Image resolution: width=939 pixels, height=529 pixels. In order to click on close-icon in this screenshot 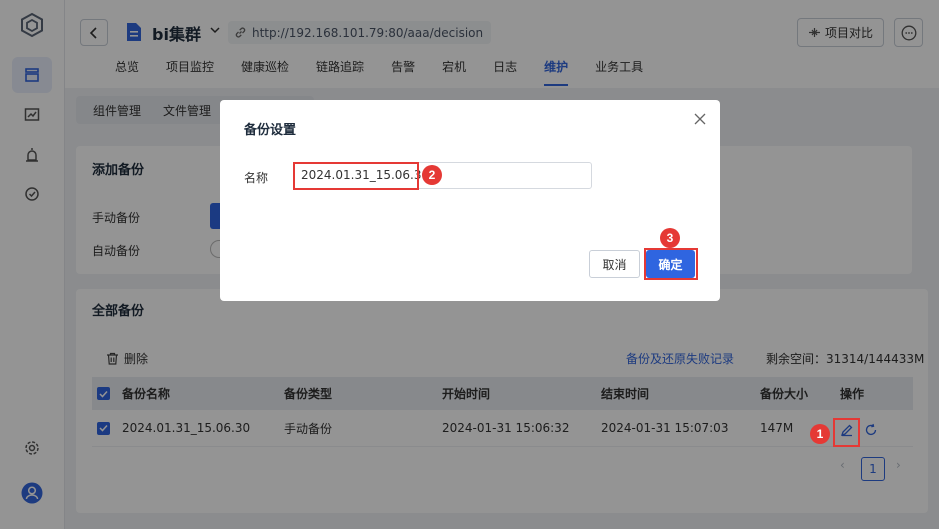, I will do `click(700, 119)`.